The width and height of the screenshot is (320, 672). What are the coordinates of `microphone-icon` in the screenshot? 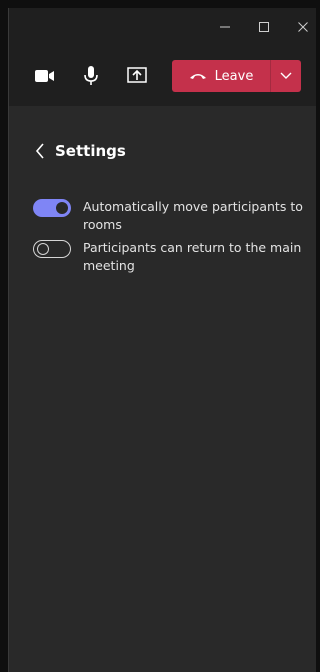 It's located at (91, 75).